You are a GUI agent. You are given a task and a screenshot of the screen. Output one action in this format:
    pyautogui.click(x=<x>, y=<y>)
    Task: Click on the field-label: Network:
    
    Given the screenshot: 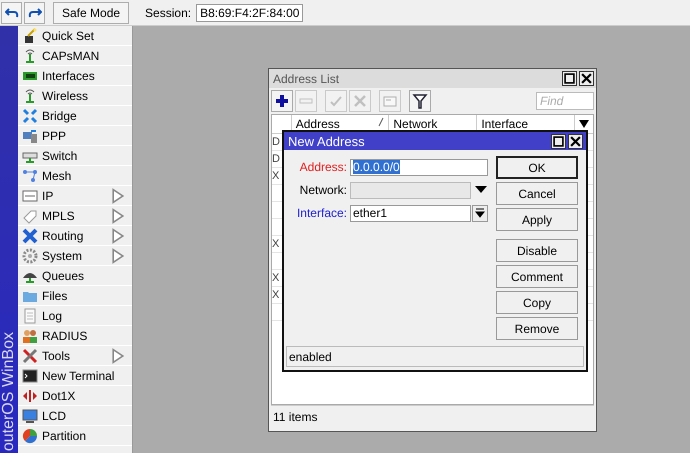 What is the action you would take?
    pyautogui.click(x=323, y=190)
    